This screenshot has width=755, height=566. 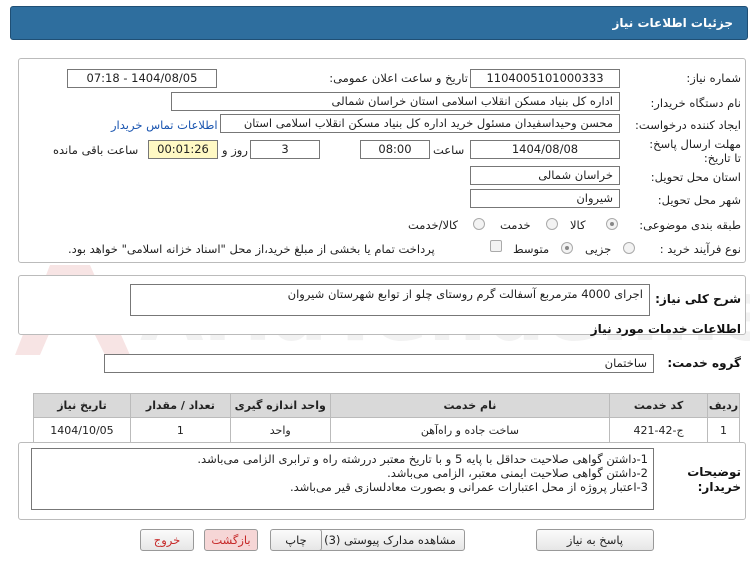 What do you see at coordinates (688, 125) in the screenshot?
I see `requester-label: ایجاد کننده درخواست:` at bounding box center [688, 125].